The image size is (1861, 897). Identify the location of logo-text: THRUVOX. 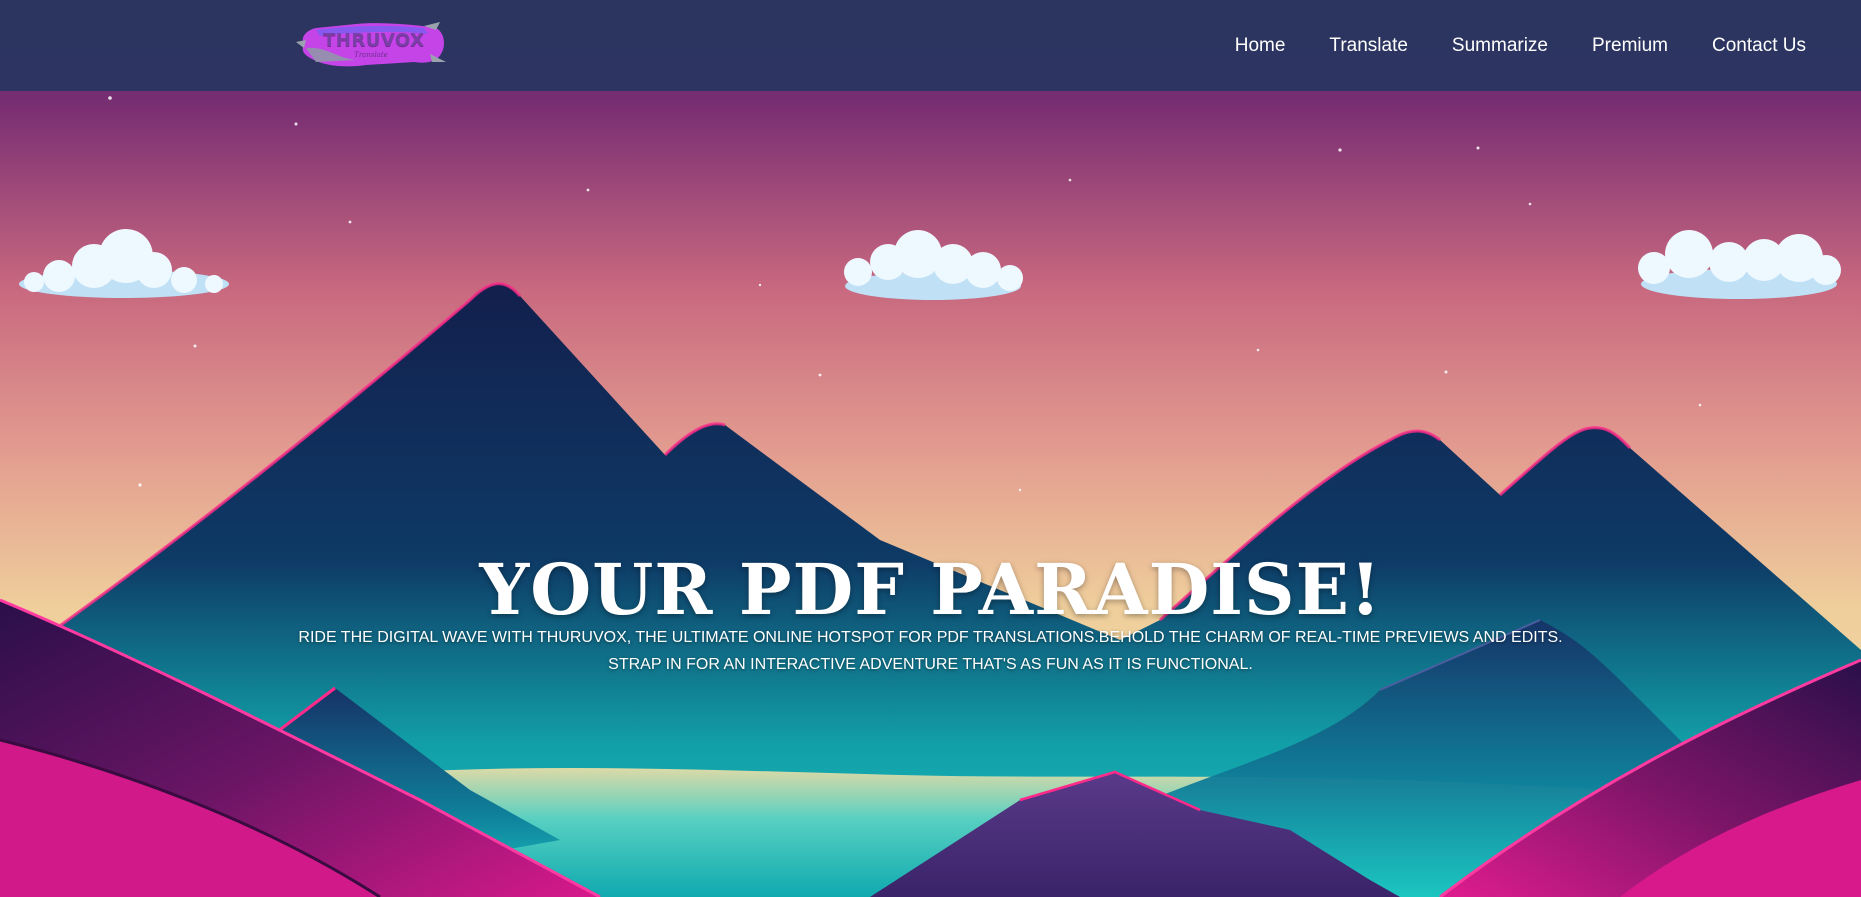
(374, 40).